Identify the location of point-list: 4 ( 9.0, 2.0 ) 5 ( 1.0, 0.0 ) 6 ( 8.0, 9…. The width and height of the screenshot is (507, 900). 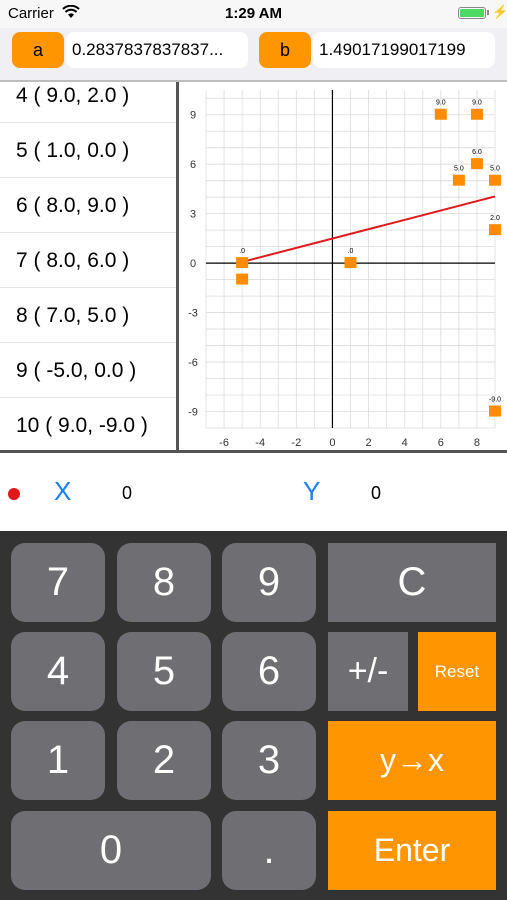
(88, 266).